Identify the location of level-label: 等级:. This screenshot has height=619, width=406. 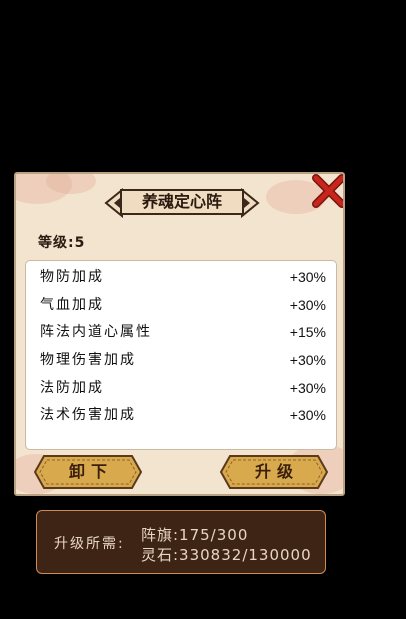
(56, 243).